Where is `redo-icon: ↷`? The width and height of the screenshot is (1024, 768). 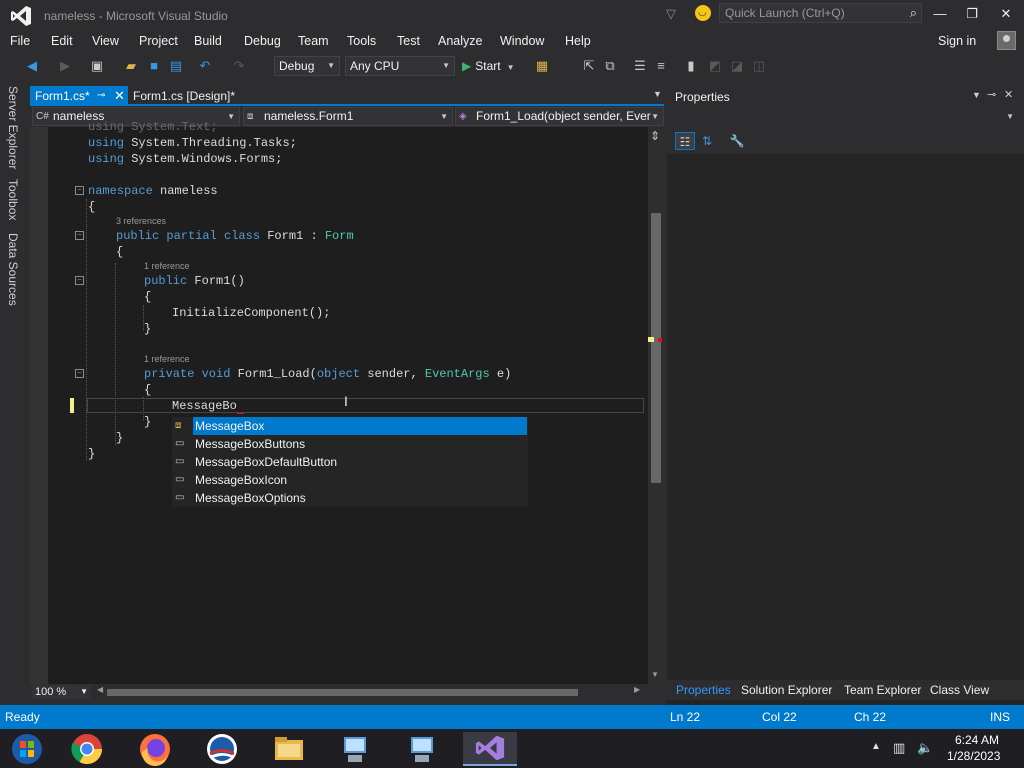 redo-icon: ↷ is located at coordinates (239, 66).